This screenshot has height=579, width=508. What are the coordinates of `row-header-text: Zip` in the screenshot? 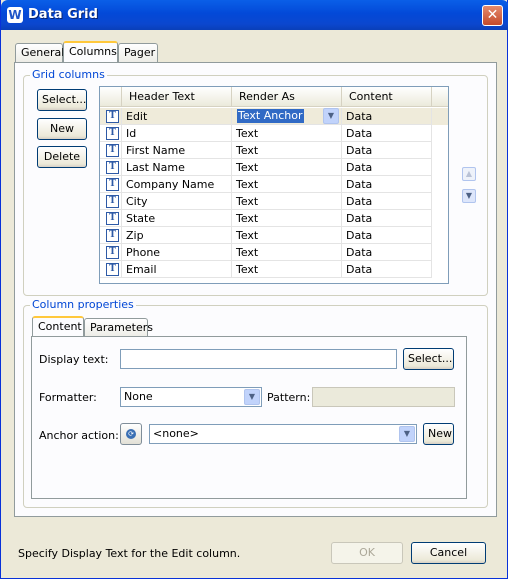 It's located at (177, 235).